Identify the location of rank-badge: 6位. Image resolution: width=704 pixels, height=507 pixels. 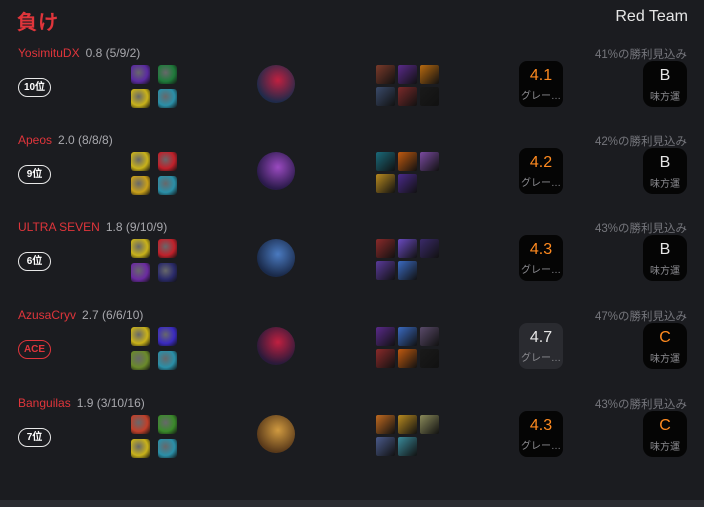
(34, 261).